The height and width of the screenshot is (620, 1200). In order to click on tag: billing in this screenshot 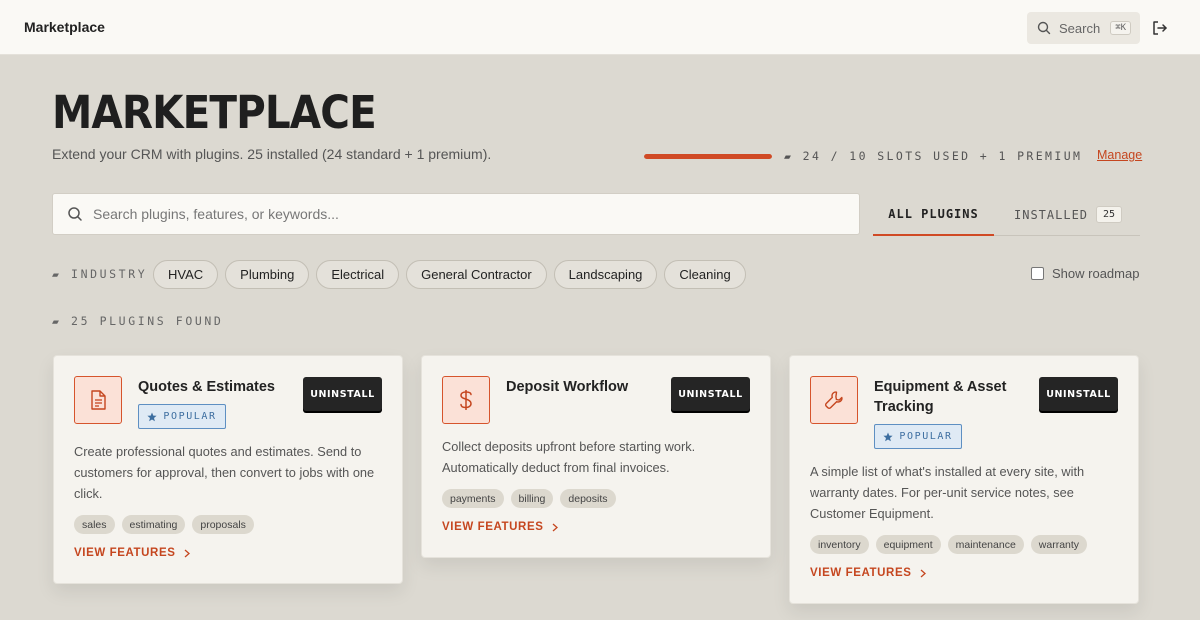, I will do `click(532, 498)`.